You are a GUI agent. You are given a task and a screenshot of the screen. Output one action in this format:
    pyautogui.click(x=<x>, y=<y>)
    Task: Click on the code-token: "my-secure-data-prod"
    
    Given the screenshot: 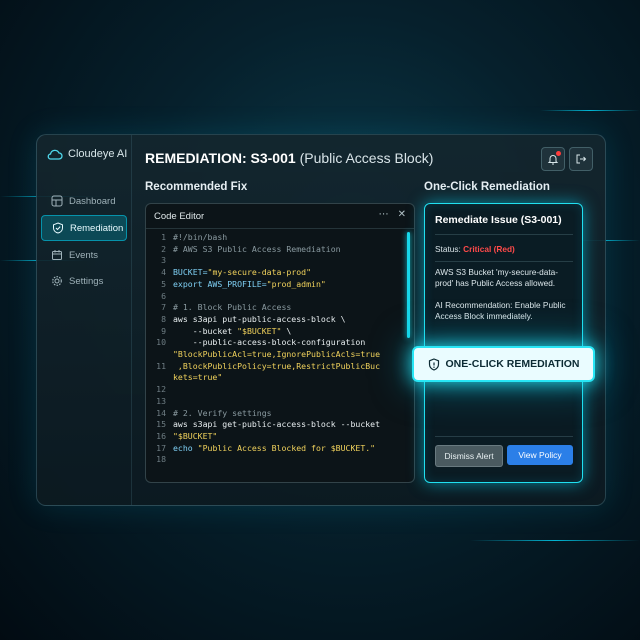 What is the action you would take?
    pyautogui.click(x=259, y=272)
    